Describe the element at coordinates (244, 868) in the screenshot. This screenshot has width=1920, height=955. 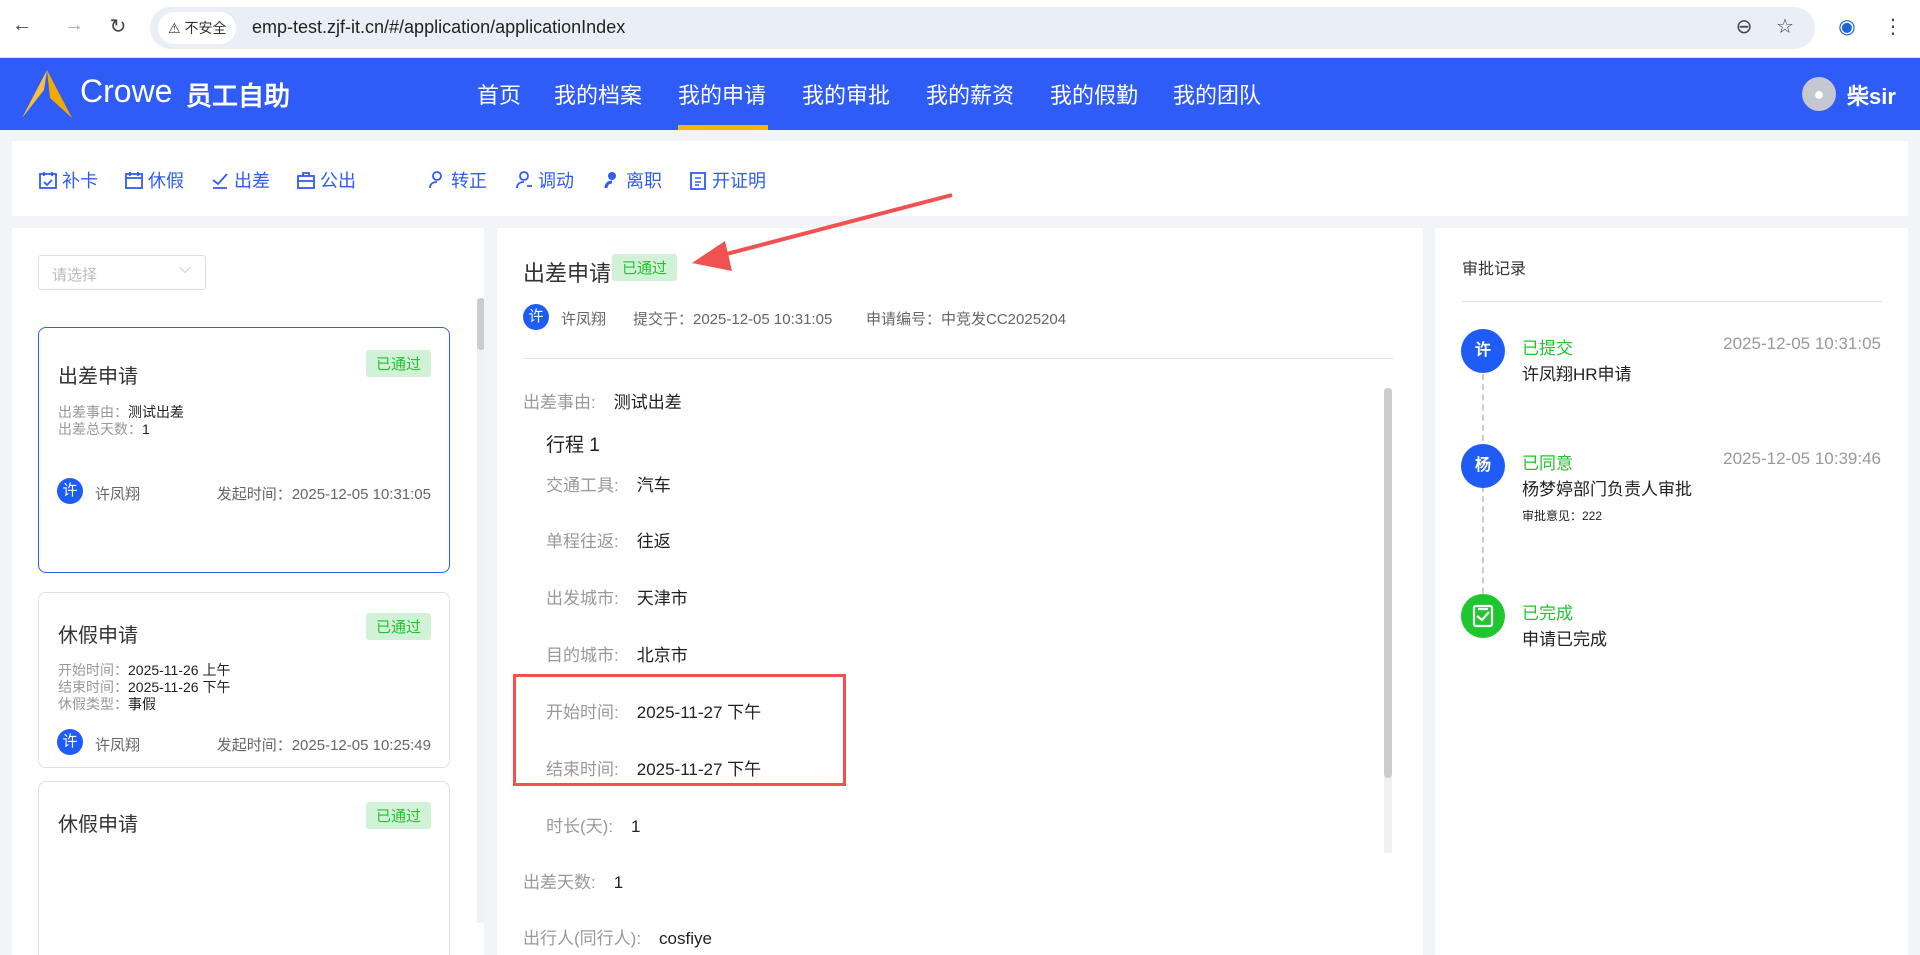
I see `application-card: 休假申请 已通过` at that location.